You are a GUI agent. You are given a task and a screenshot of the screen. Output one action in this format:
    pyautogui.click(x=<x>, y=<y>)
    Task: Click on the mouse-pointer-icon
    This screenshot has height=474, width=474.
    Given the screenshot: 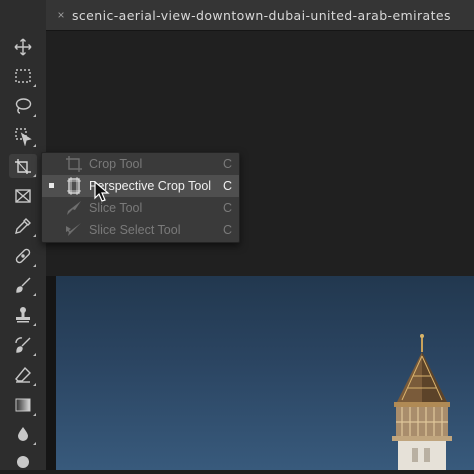 What is the action you would take?
    pyautogui.click(x=102, y=191)
    